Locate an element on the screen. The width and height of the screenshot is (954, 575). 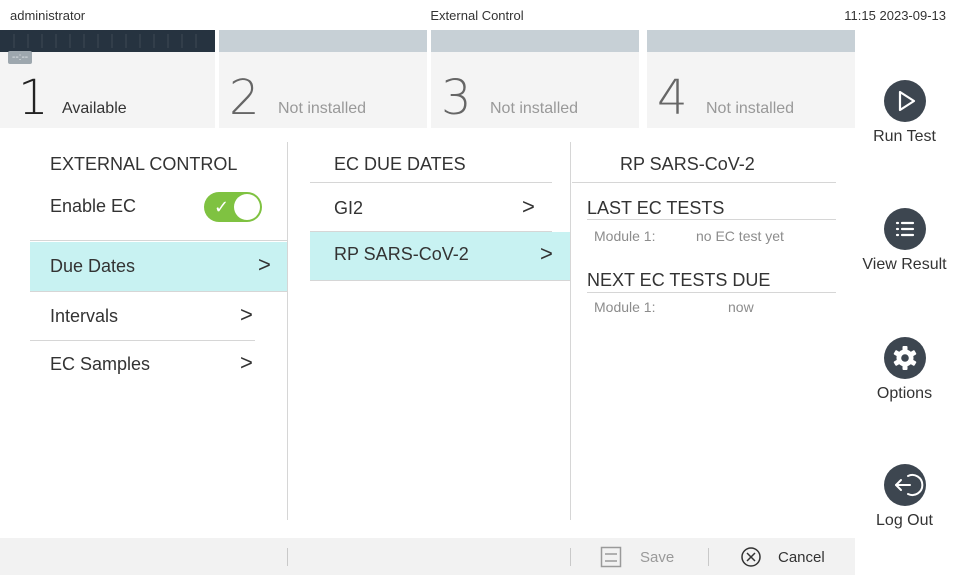
last-ec-tests-title: LAST EC TESTS is located at coordinates (656, 208).